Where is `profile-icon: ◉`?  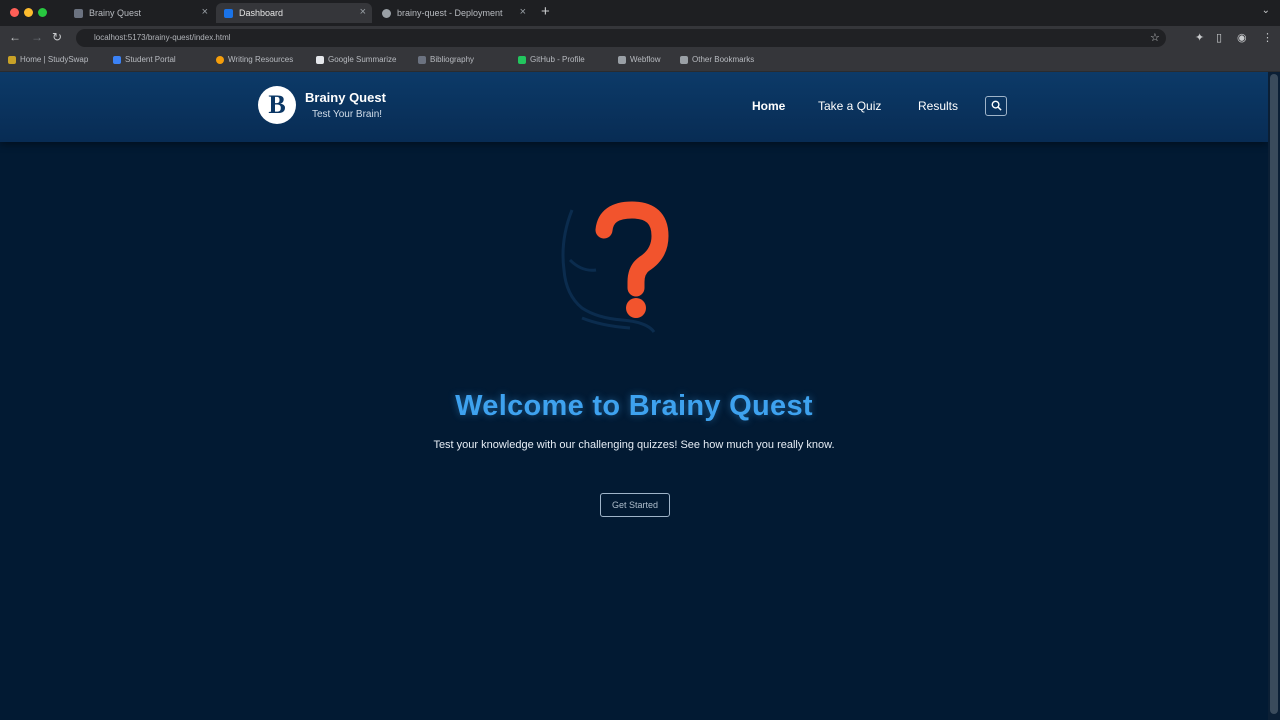
profile-icon: ◉ is located at coordinates (1242, 37).